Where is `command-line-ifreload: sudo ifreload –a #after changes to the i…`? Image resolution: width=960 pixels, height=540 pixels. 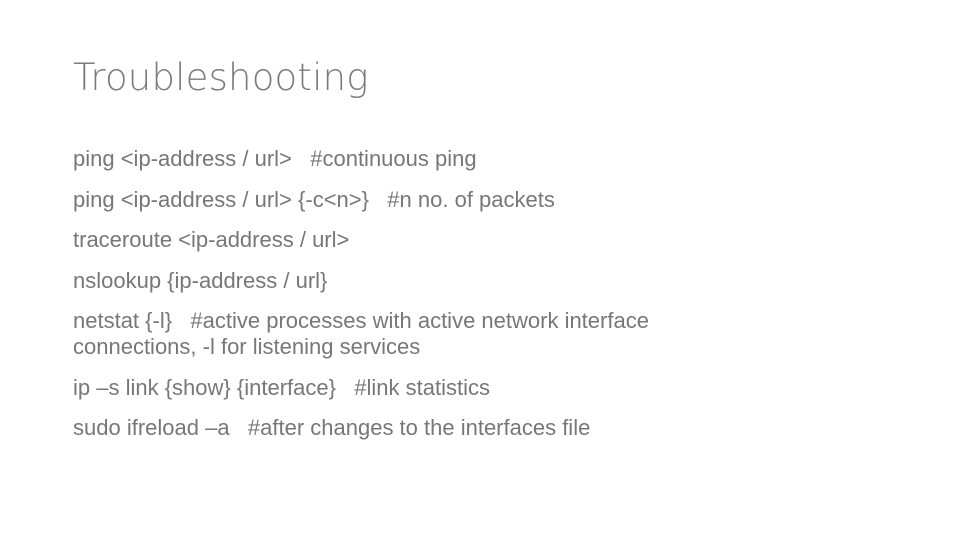 command-line-ifreload: sudo ifreload –a #after changes to the i… is located at coordinates (332, 427).